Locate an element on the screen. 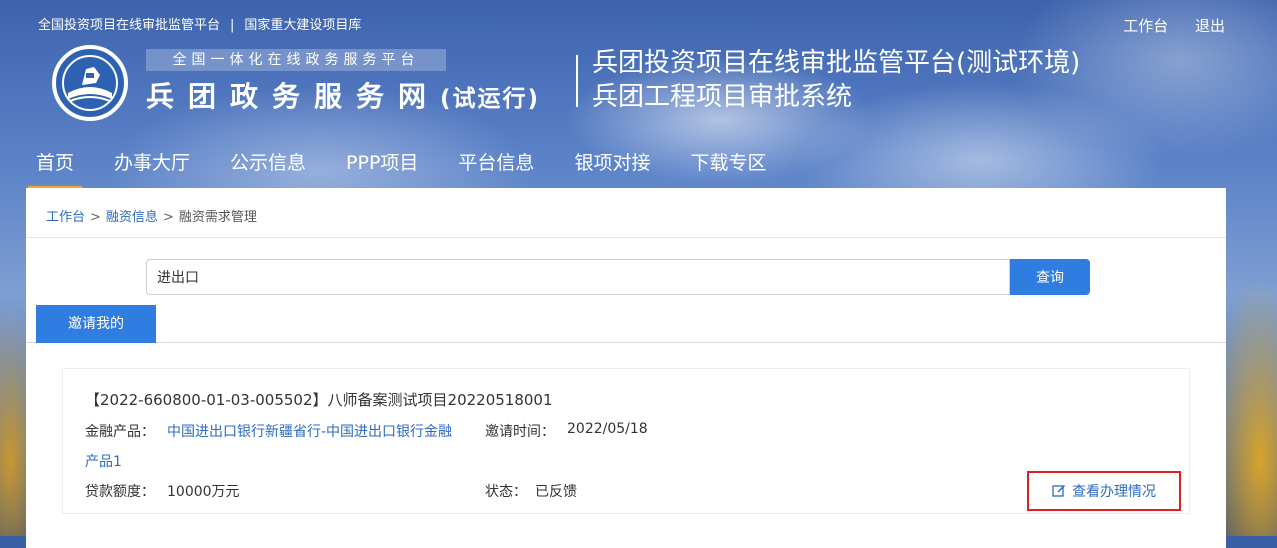 This screenshot has width=1277, height=548. search-button: 查询 is located at coordinates (1050, 277).